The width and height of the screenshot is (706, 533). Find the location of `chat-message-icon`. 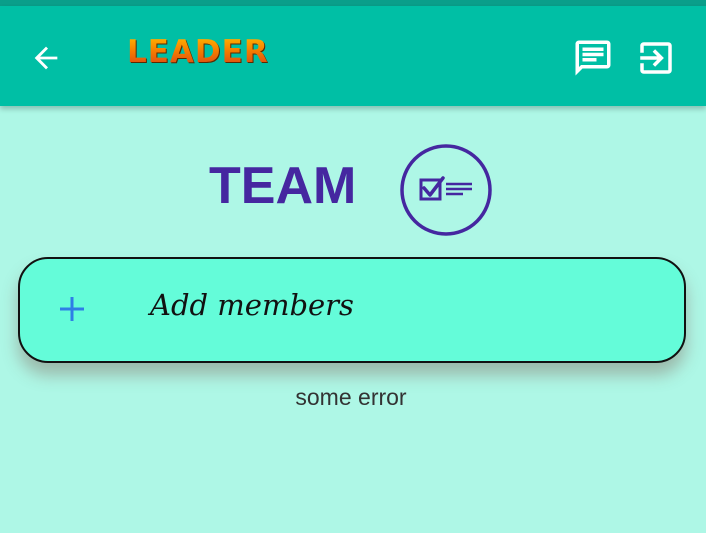

chat-message-icon is located at coordinates (593, 58).